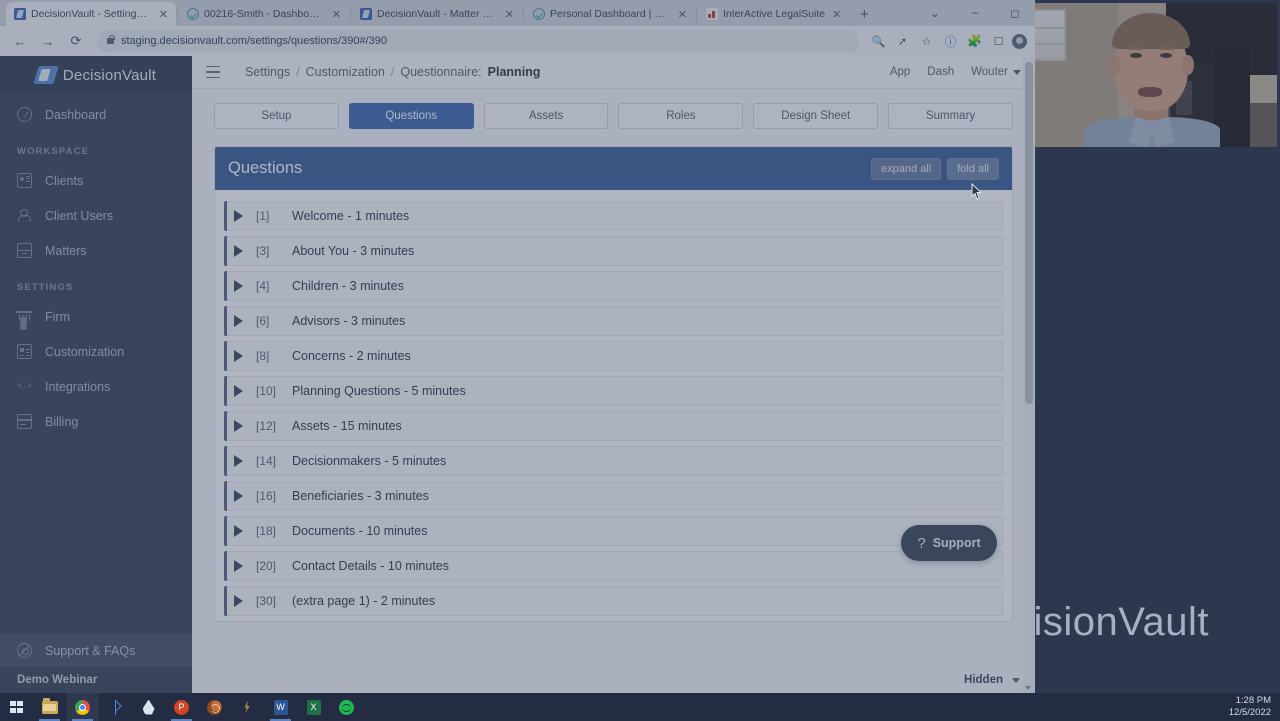 Image resolution: width=1280 pixels, height=721 pixels. What do you see at coordinates (975, 13) in the screenshot?
I see `minimize-icon: –` at bounding box center [975, 13].